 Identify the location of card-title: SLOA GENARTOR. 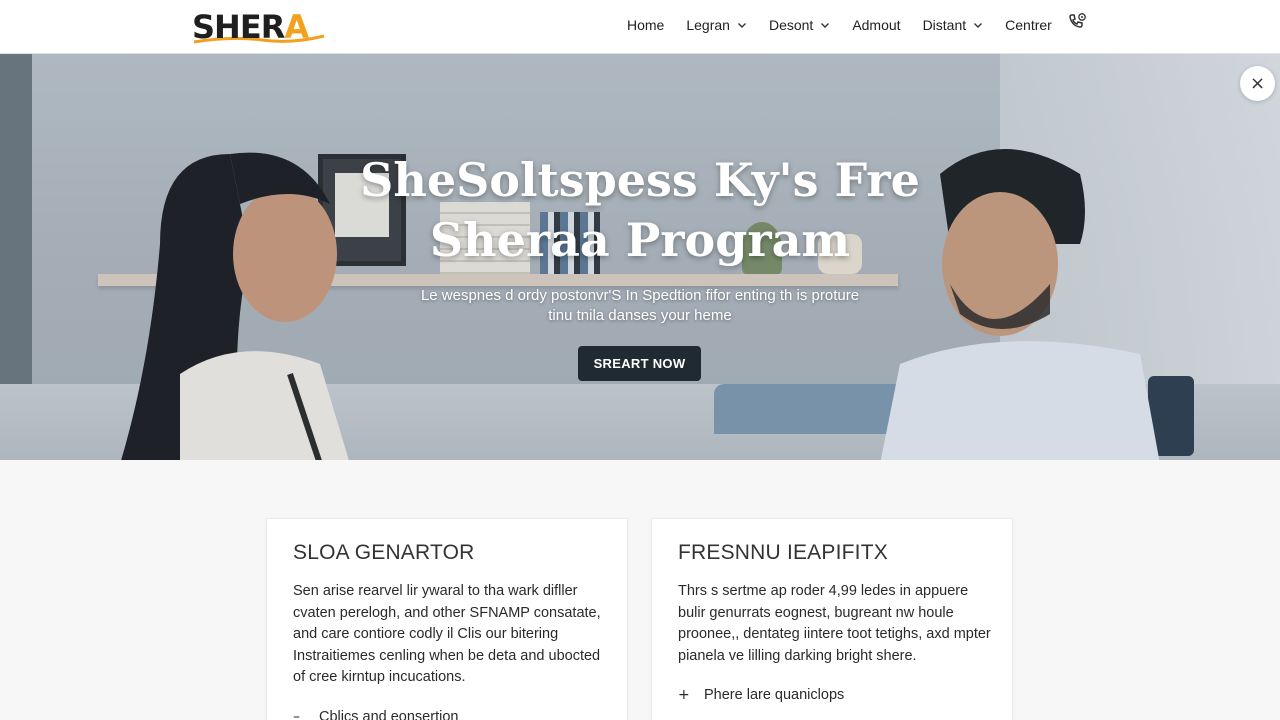
(384, 552).